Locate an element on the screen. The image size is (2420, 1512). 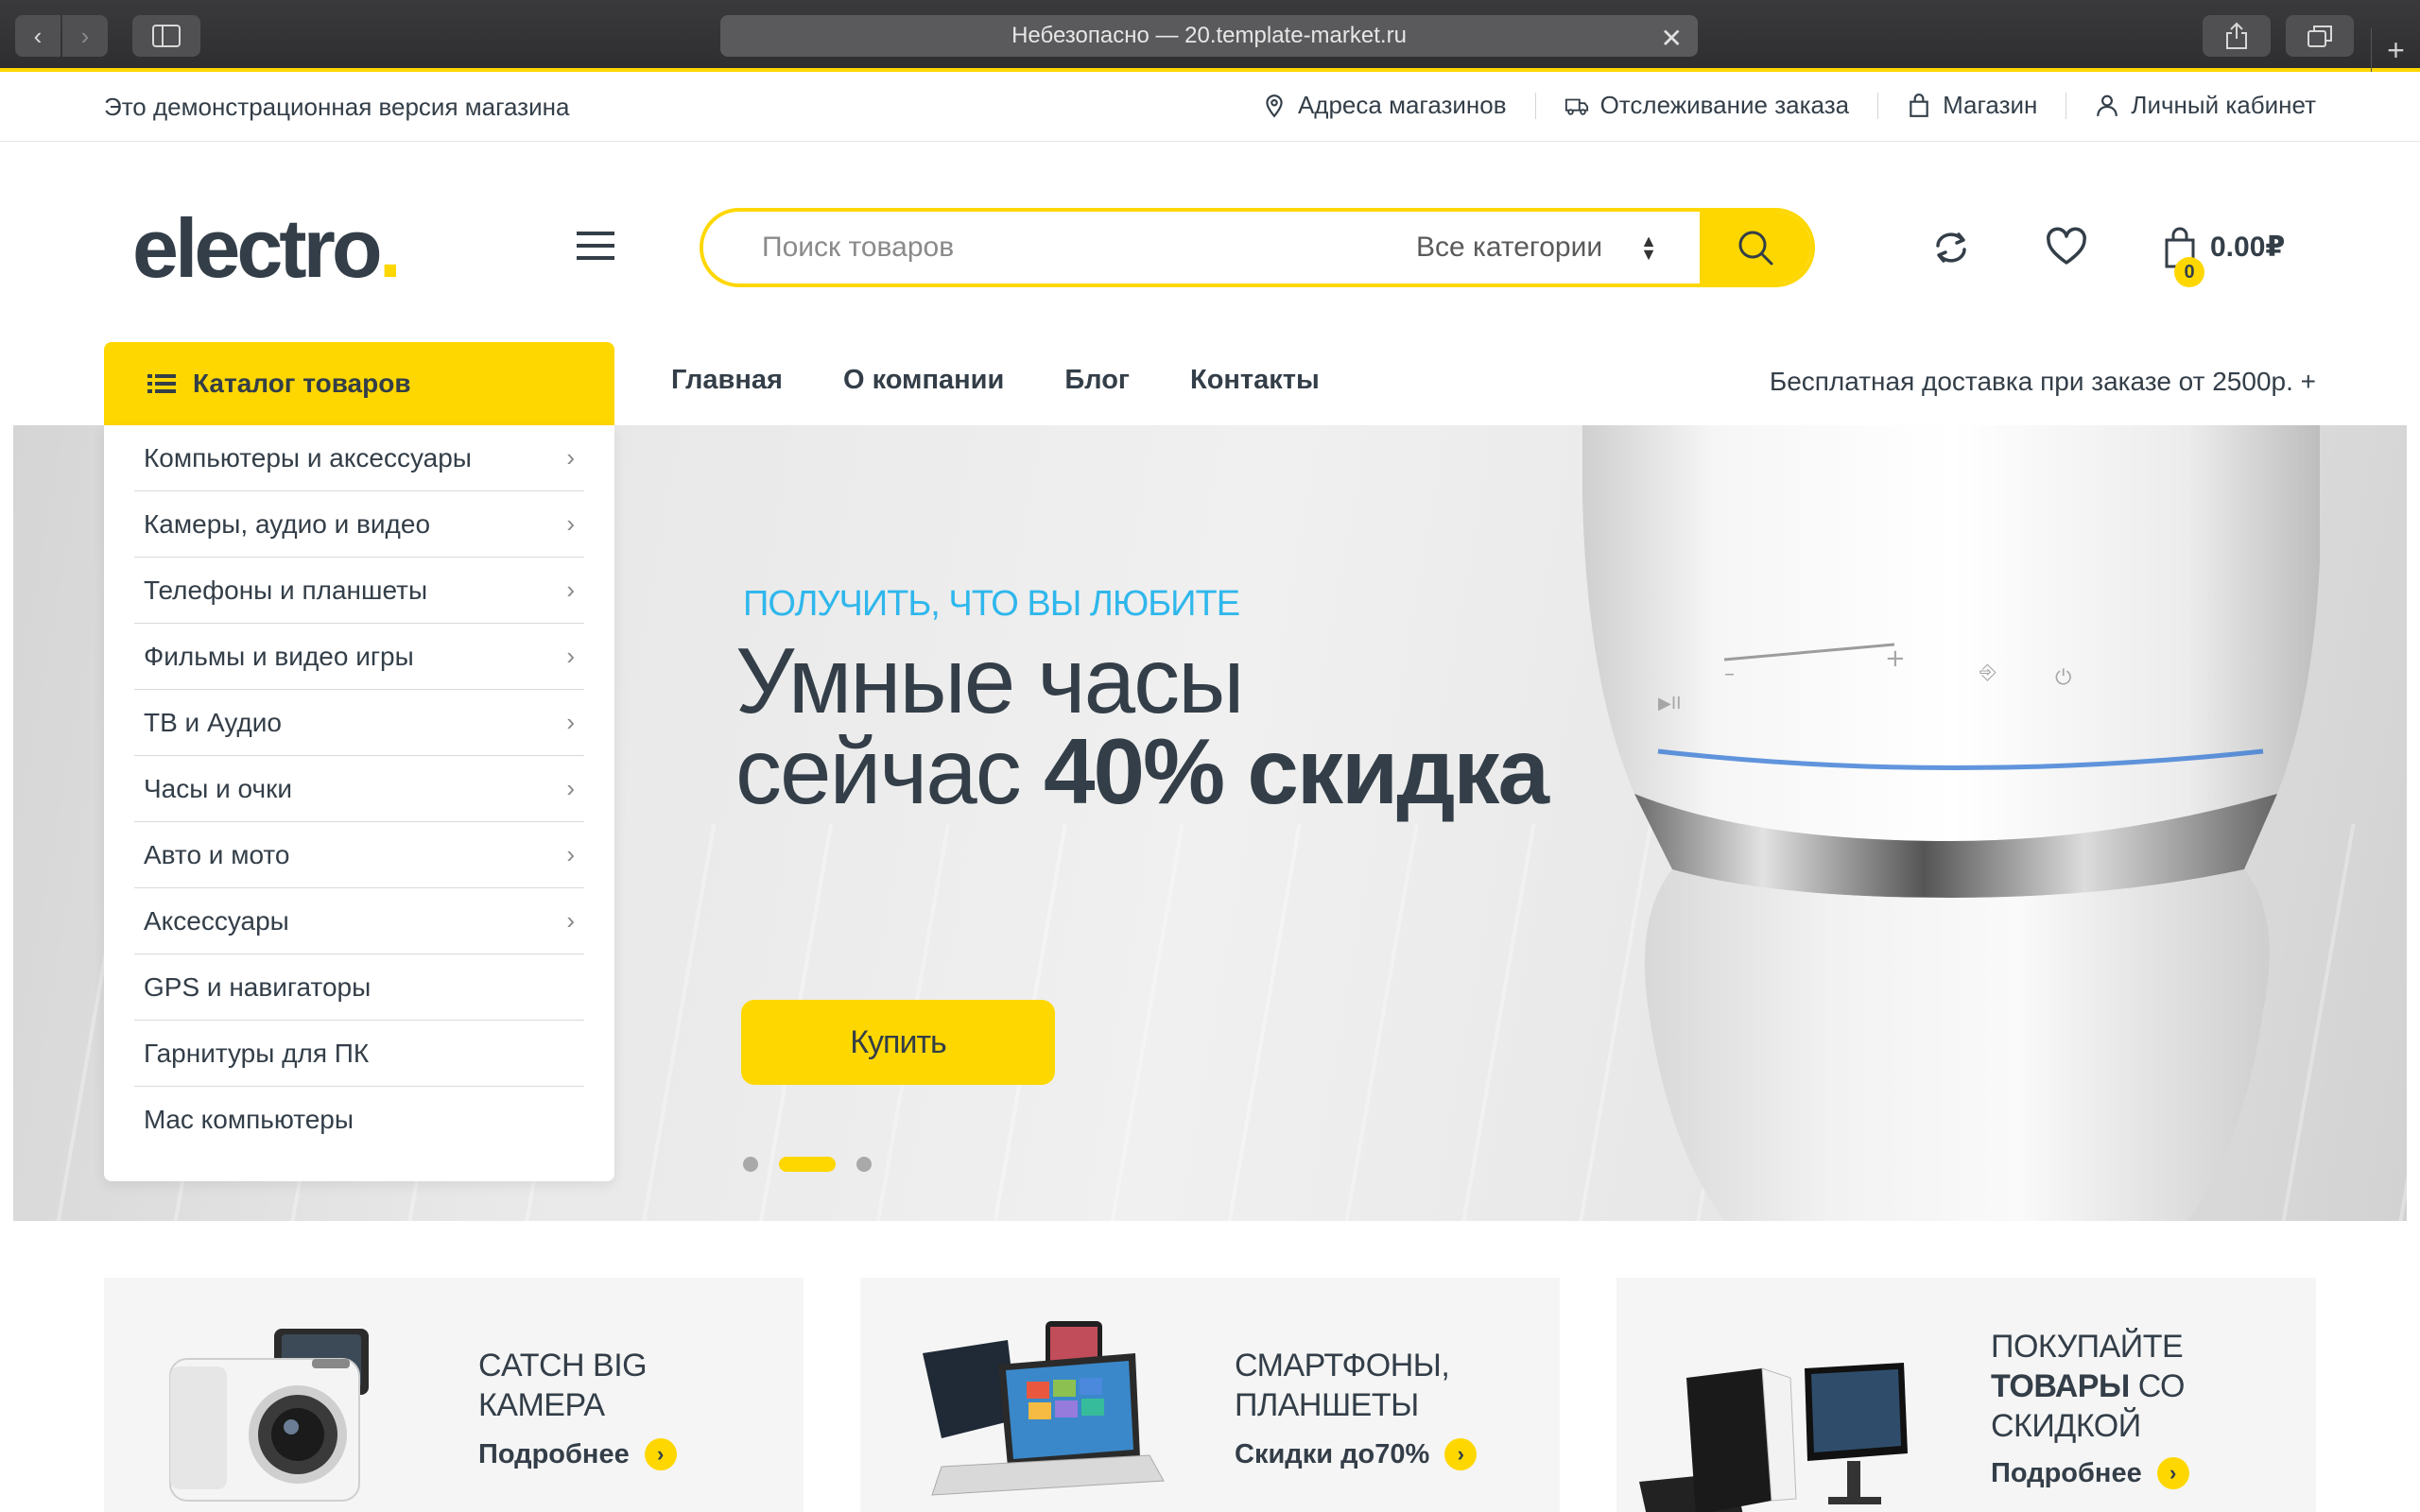
catalog-item: Mac компьютеры is located at coordinates (359, 1120).